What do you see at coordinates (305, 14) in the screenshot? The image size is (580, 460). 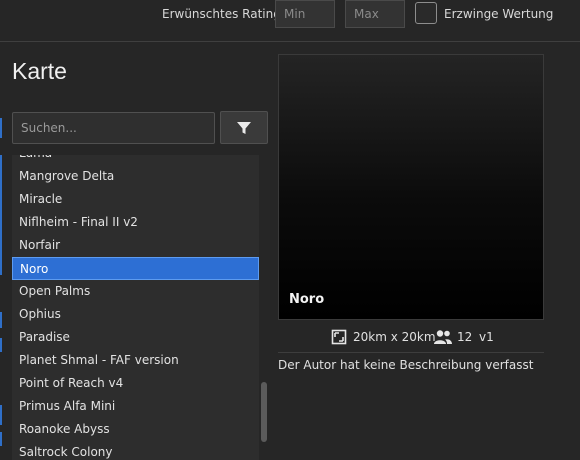 I see `rating-min-input` at bounding box center [305, 14].